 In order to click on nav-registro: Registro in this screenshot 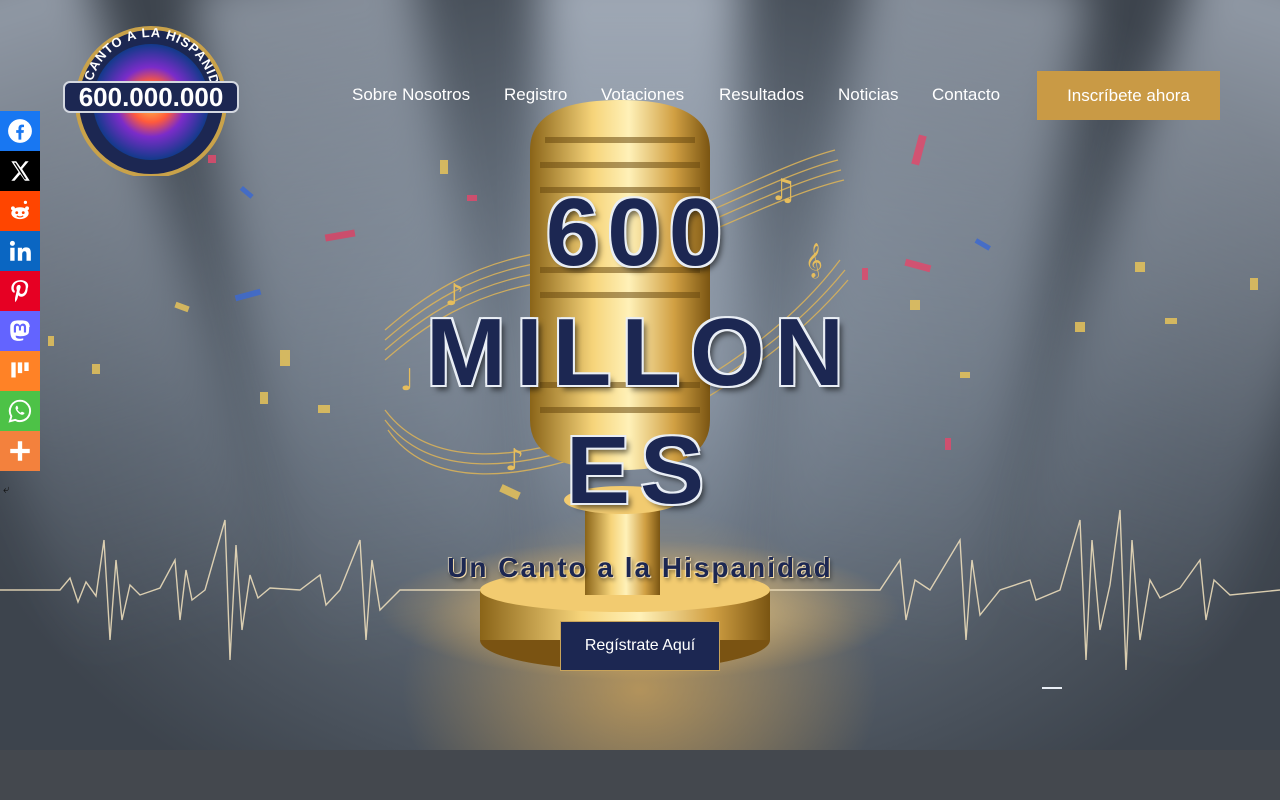, I will do `click(535, 95)`.